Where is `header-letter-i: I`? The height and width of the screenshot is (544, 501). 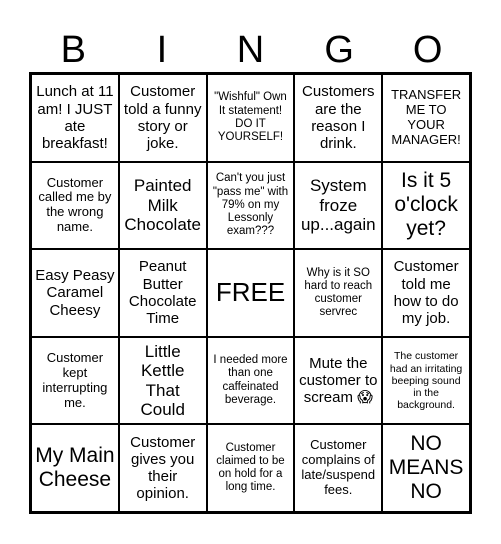
header-letter-i: I is located at coordinates (162, 50).